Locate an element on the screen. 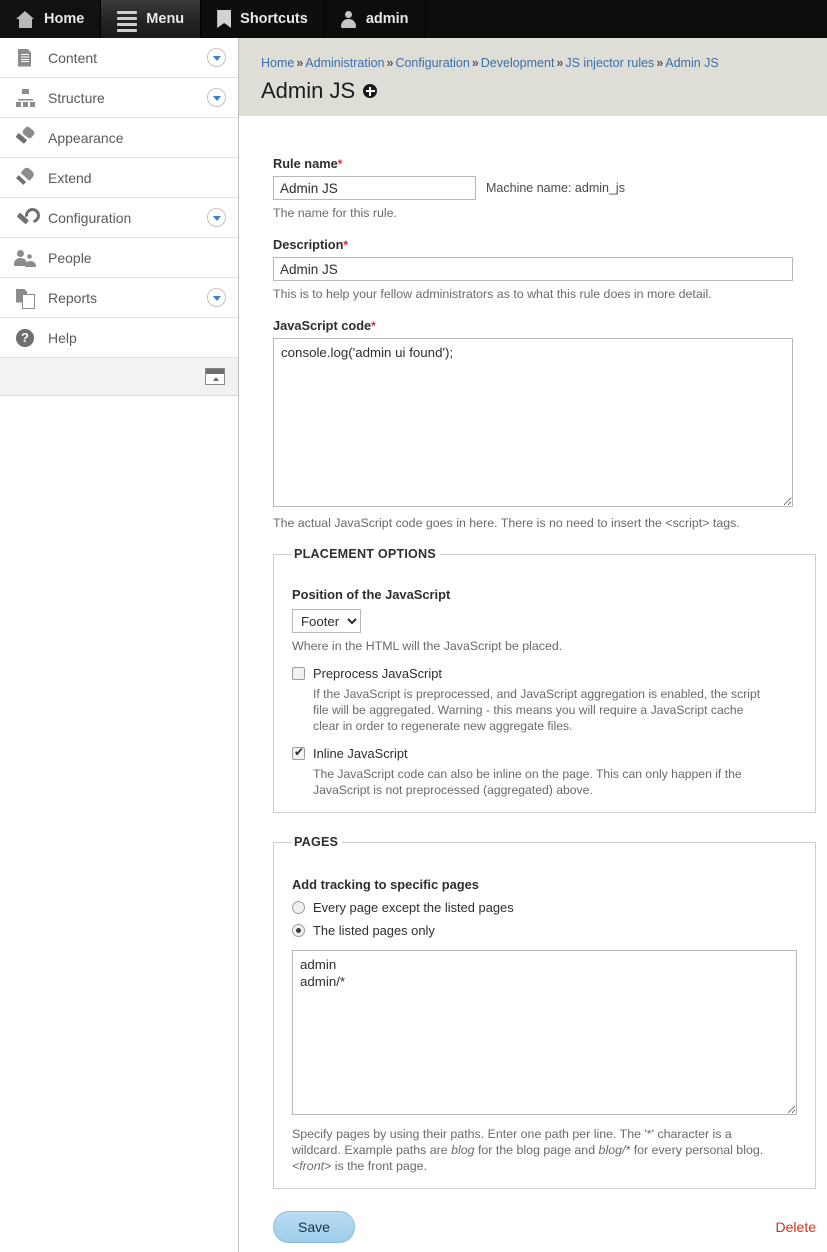 This screenshot has width=827, height=1252. js-code-textarea: console.log('admin ui found'); is located at coordinates (533, 422).